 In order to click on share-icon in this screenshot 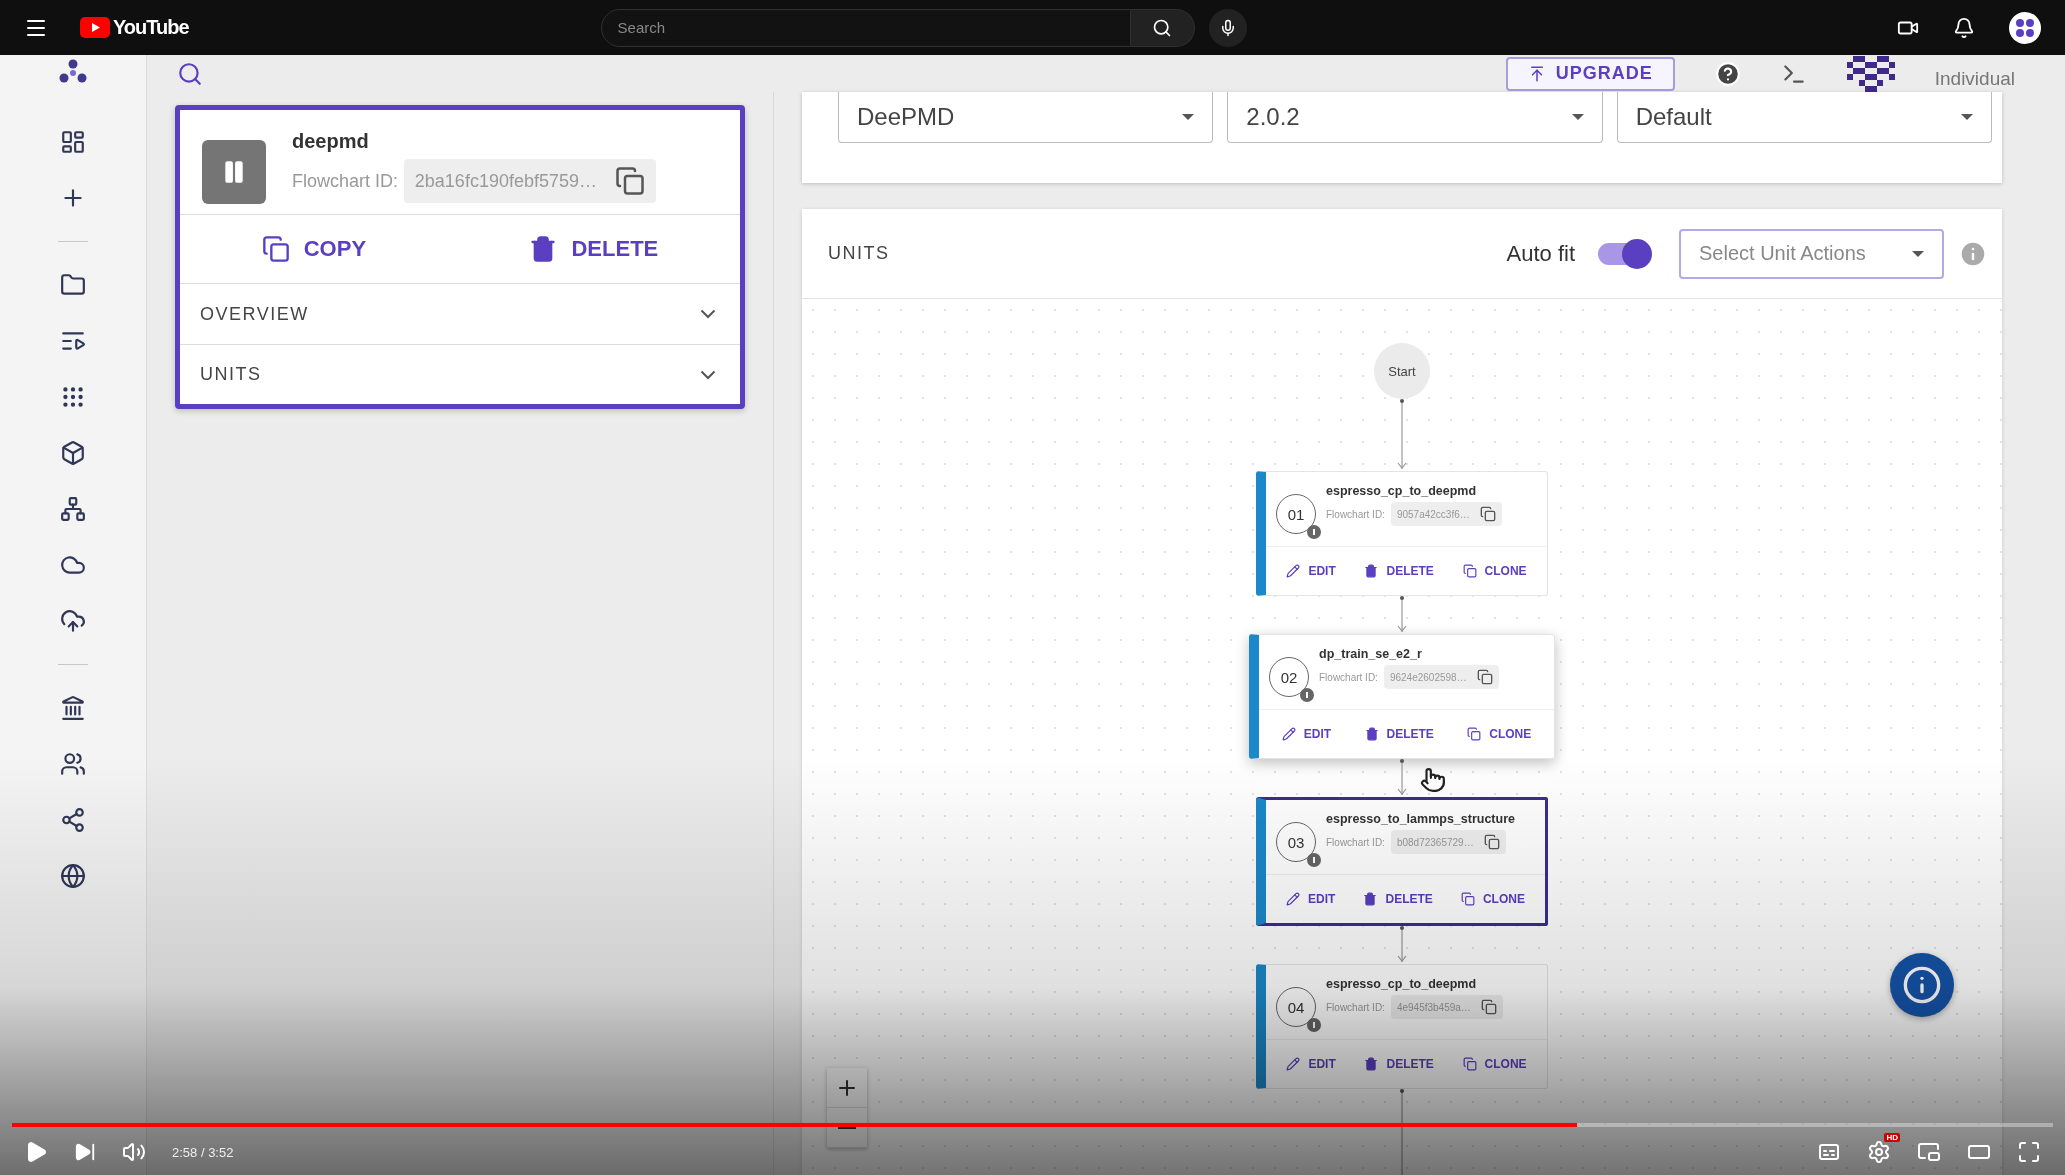, I will do `click(73, 820)`.